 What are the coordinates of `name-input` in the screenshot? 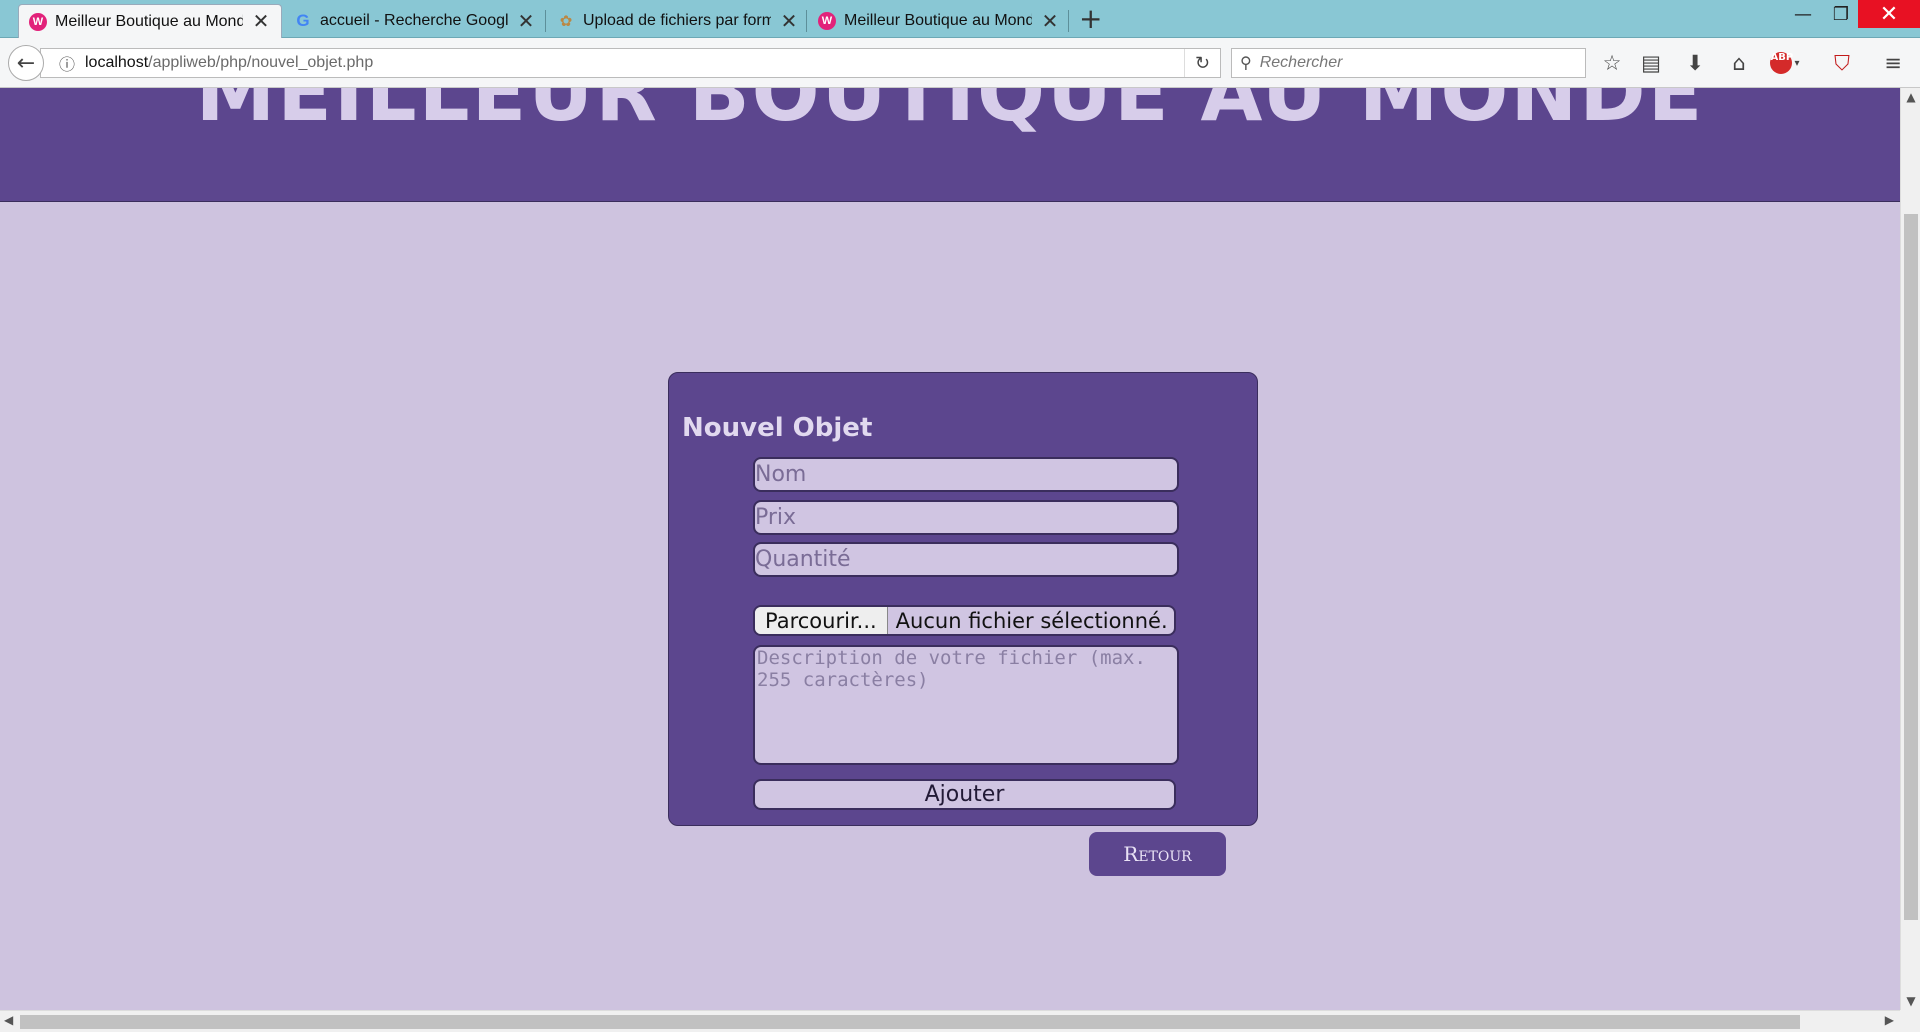 It's located at (966, 474).